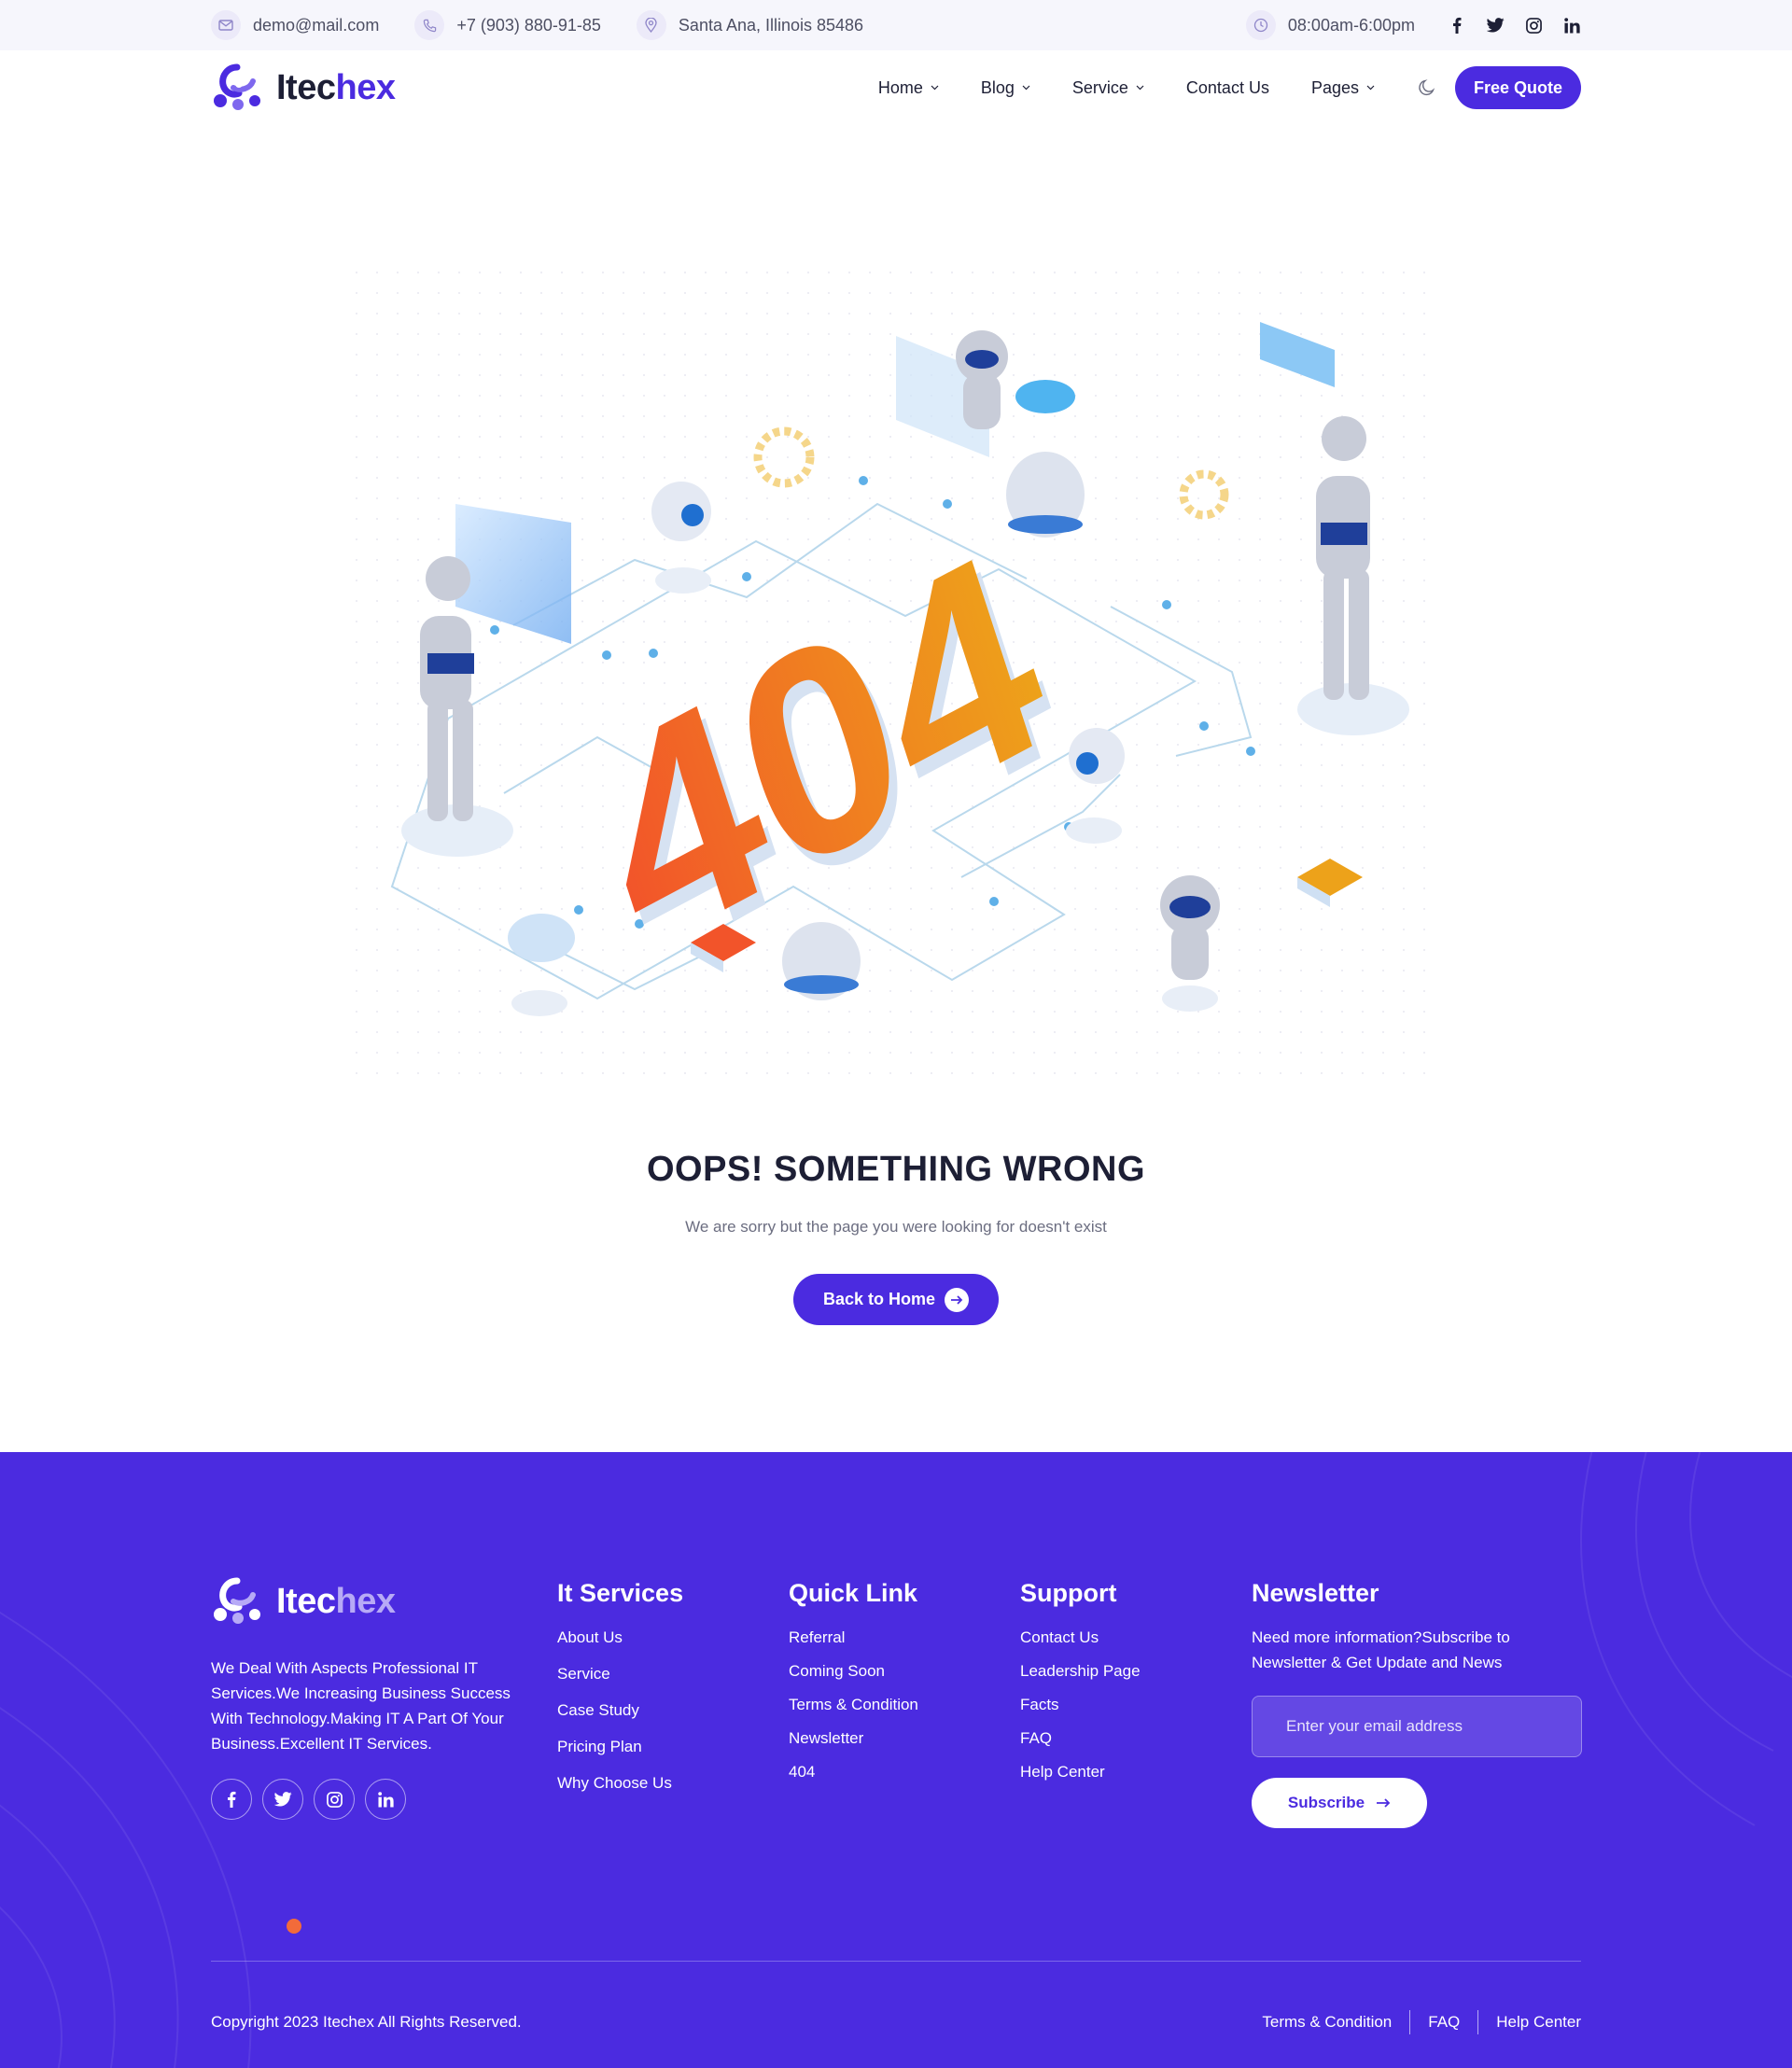  Describe the element at coordinates (1421, 2022) in the screenshot. I see `footer-bottom-links: Terms & Condition FAQ Help Center` at that location.